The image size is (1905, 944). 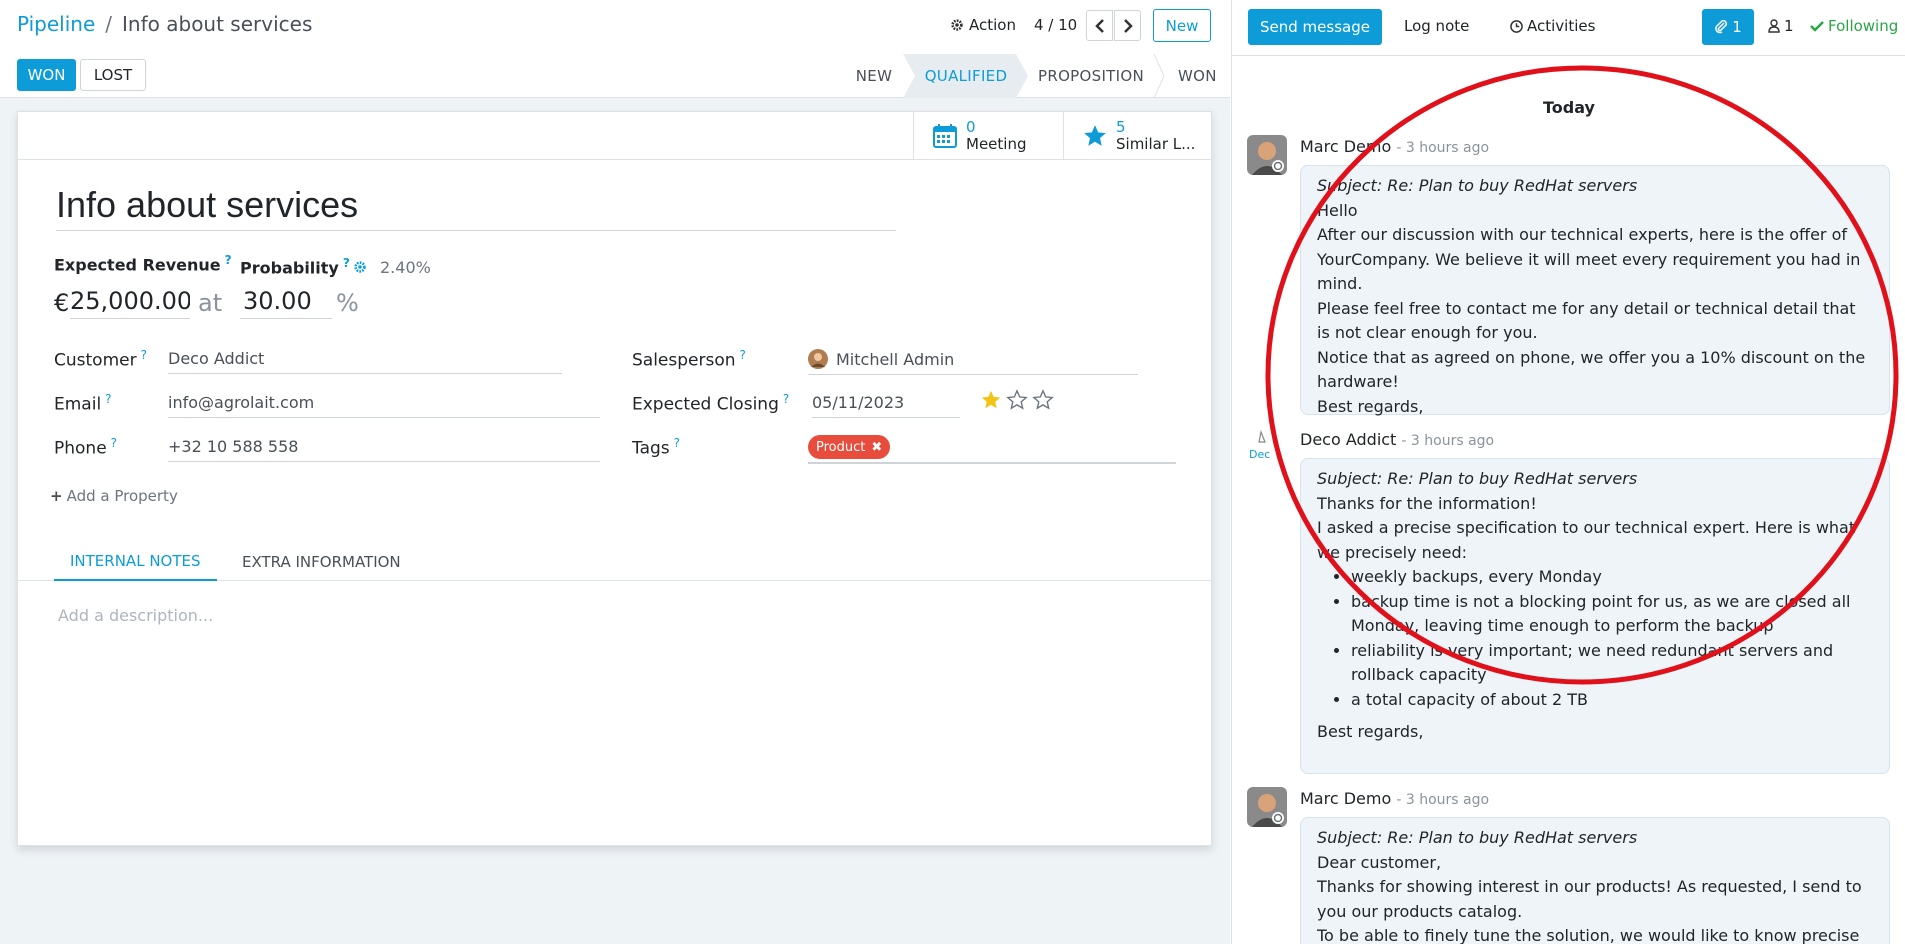 I want to click on user-icon, so click(x=1774, y=26).